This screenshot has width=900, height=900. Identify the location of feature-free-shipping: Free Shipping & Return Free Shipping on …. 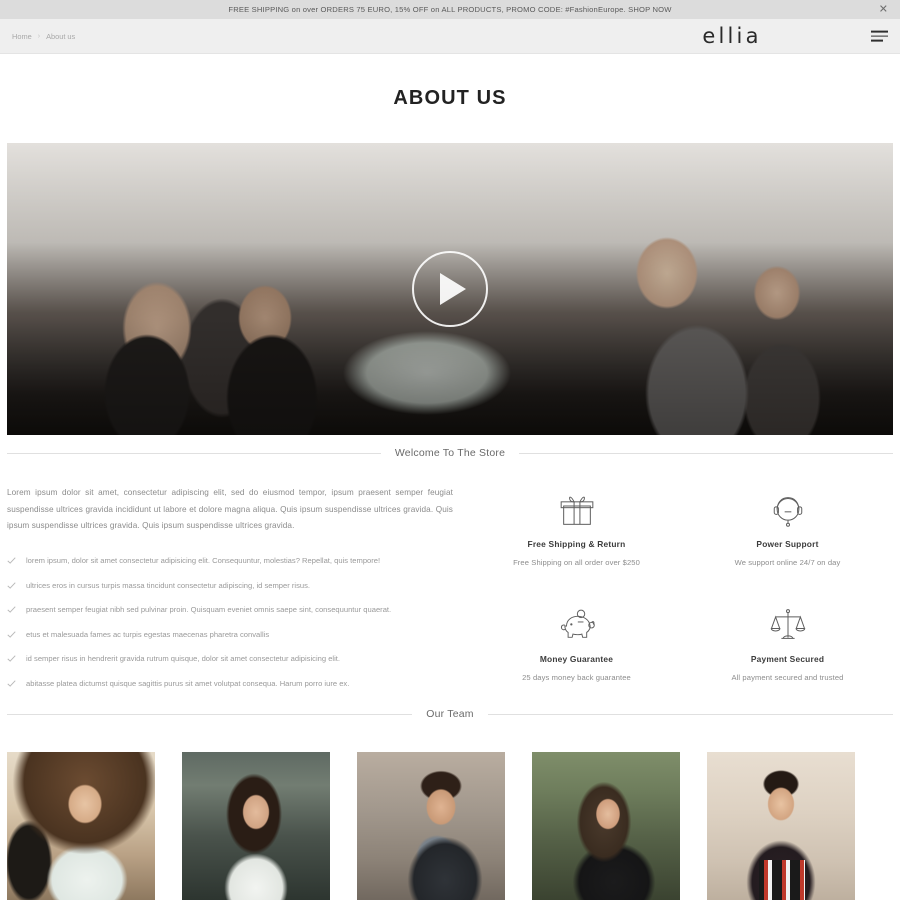
(576, 535).